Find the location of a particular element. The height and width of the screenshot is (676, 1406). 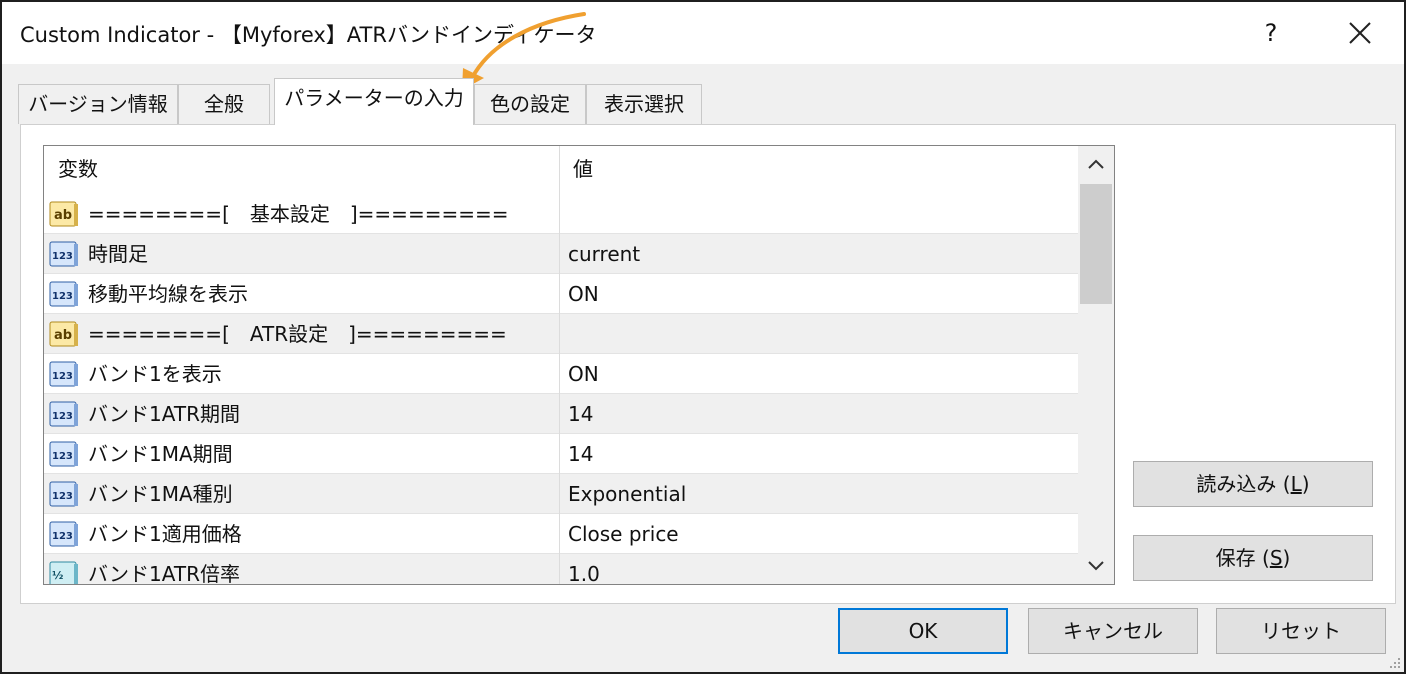

table-row: ½ バンド1ATR倍率 1.0 is located at coordinates (561, 569).